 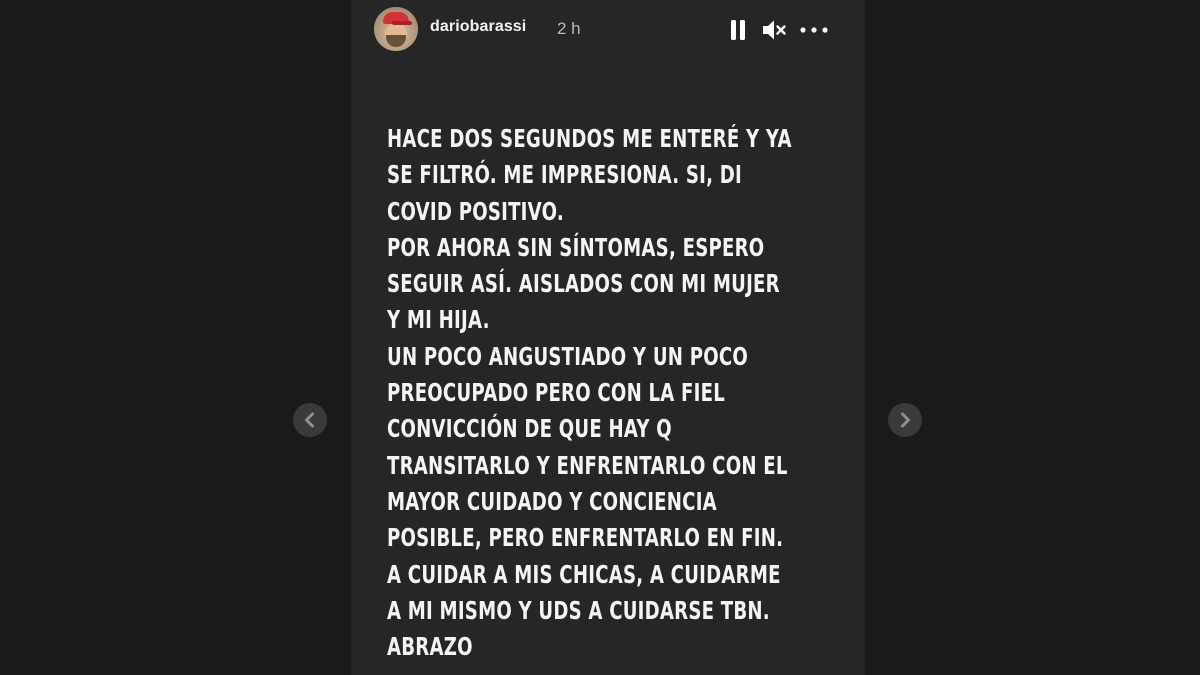 I want to click on next-story-button, so click(x=905, y=420).